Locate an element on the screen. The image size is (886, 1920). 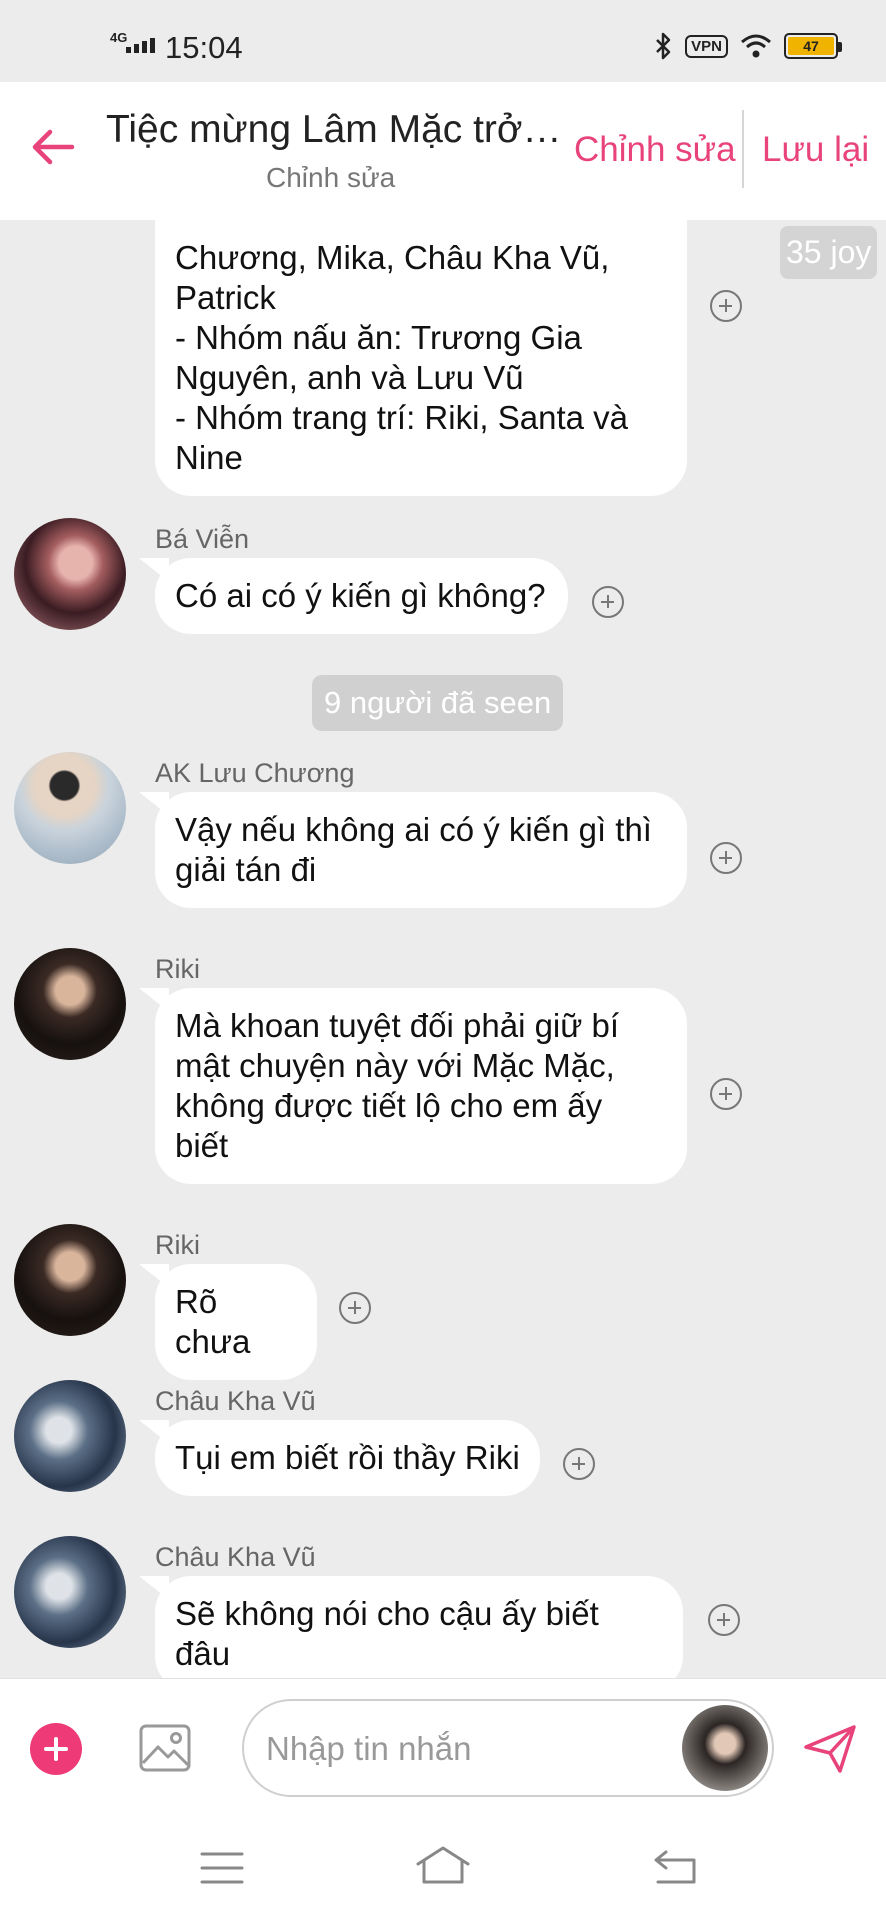
message-line: giải tán đi is located at coordinates (246, 869).